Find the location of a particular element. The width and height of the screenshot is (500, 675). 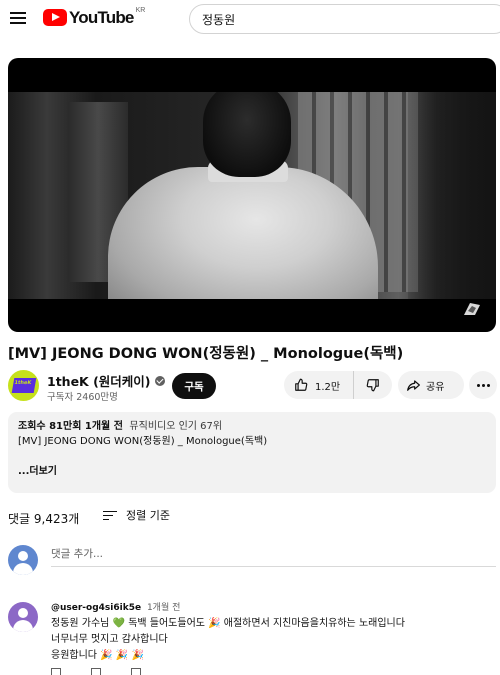

like-count: 1.2만 is located at coordinates (328, 387).